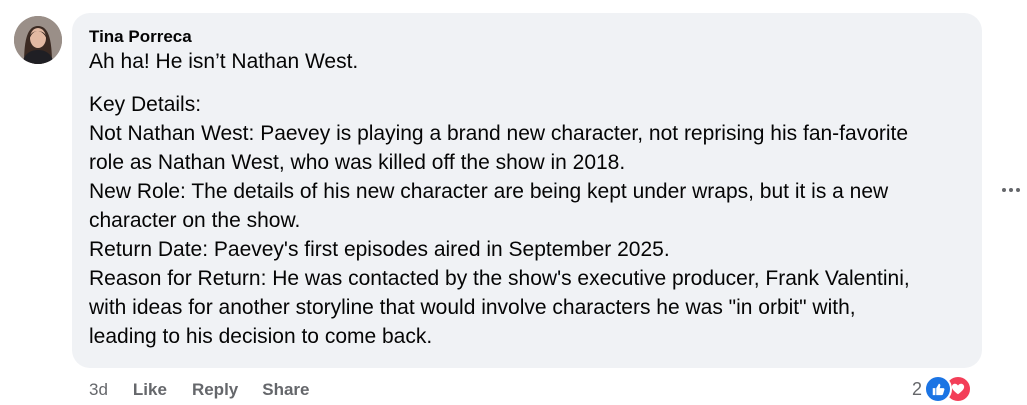 This screenshot has width=1027, height=405. I want to click on comment-author-name: Tina Porreca, so click(527, 37).